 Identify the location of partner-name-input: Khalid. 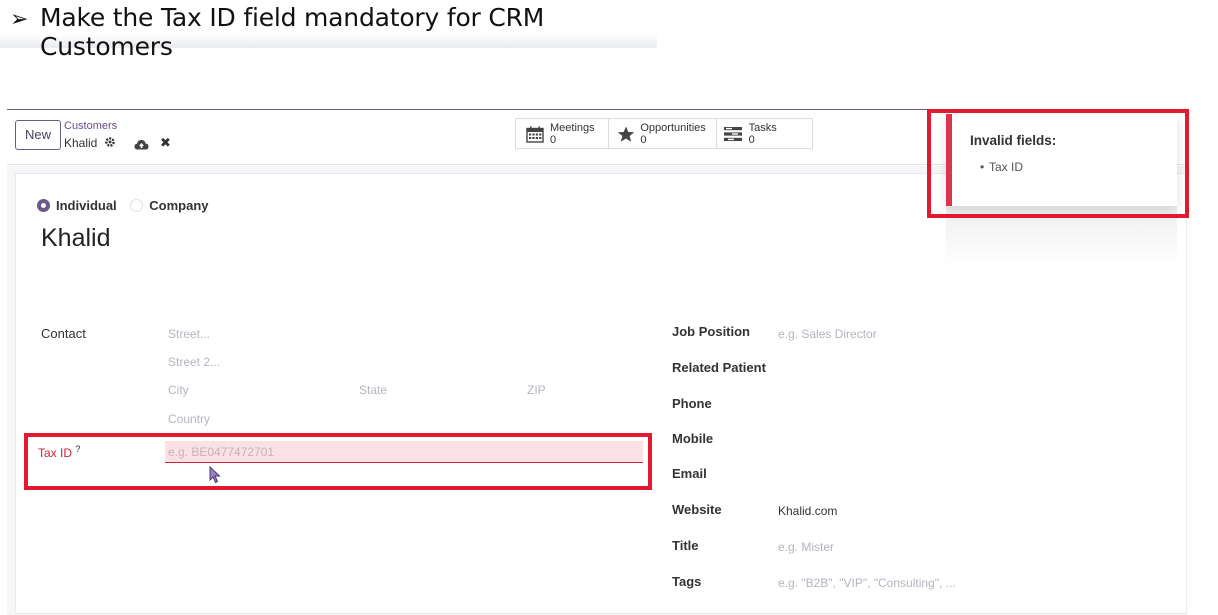
(76, 238).